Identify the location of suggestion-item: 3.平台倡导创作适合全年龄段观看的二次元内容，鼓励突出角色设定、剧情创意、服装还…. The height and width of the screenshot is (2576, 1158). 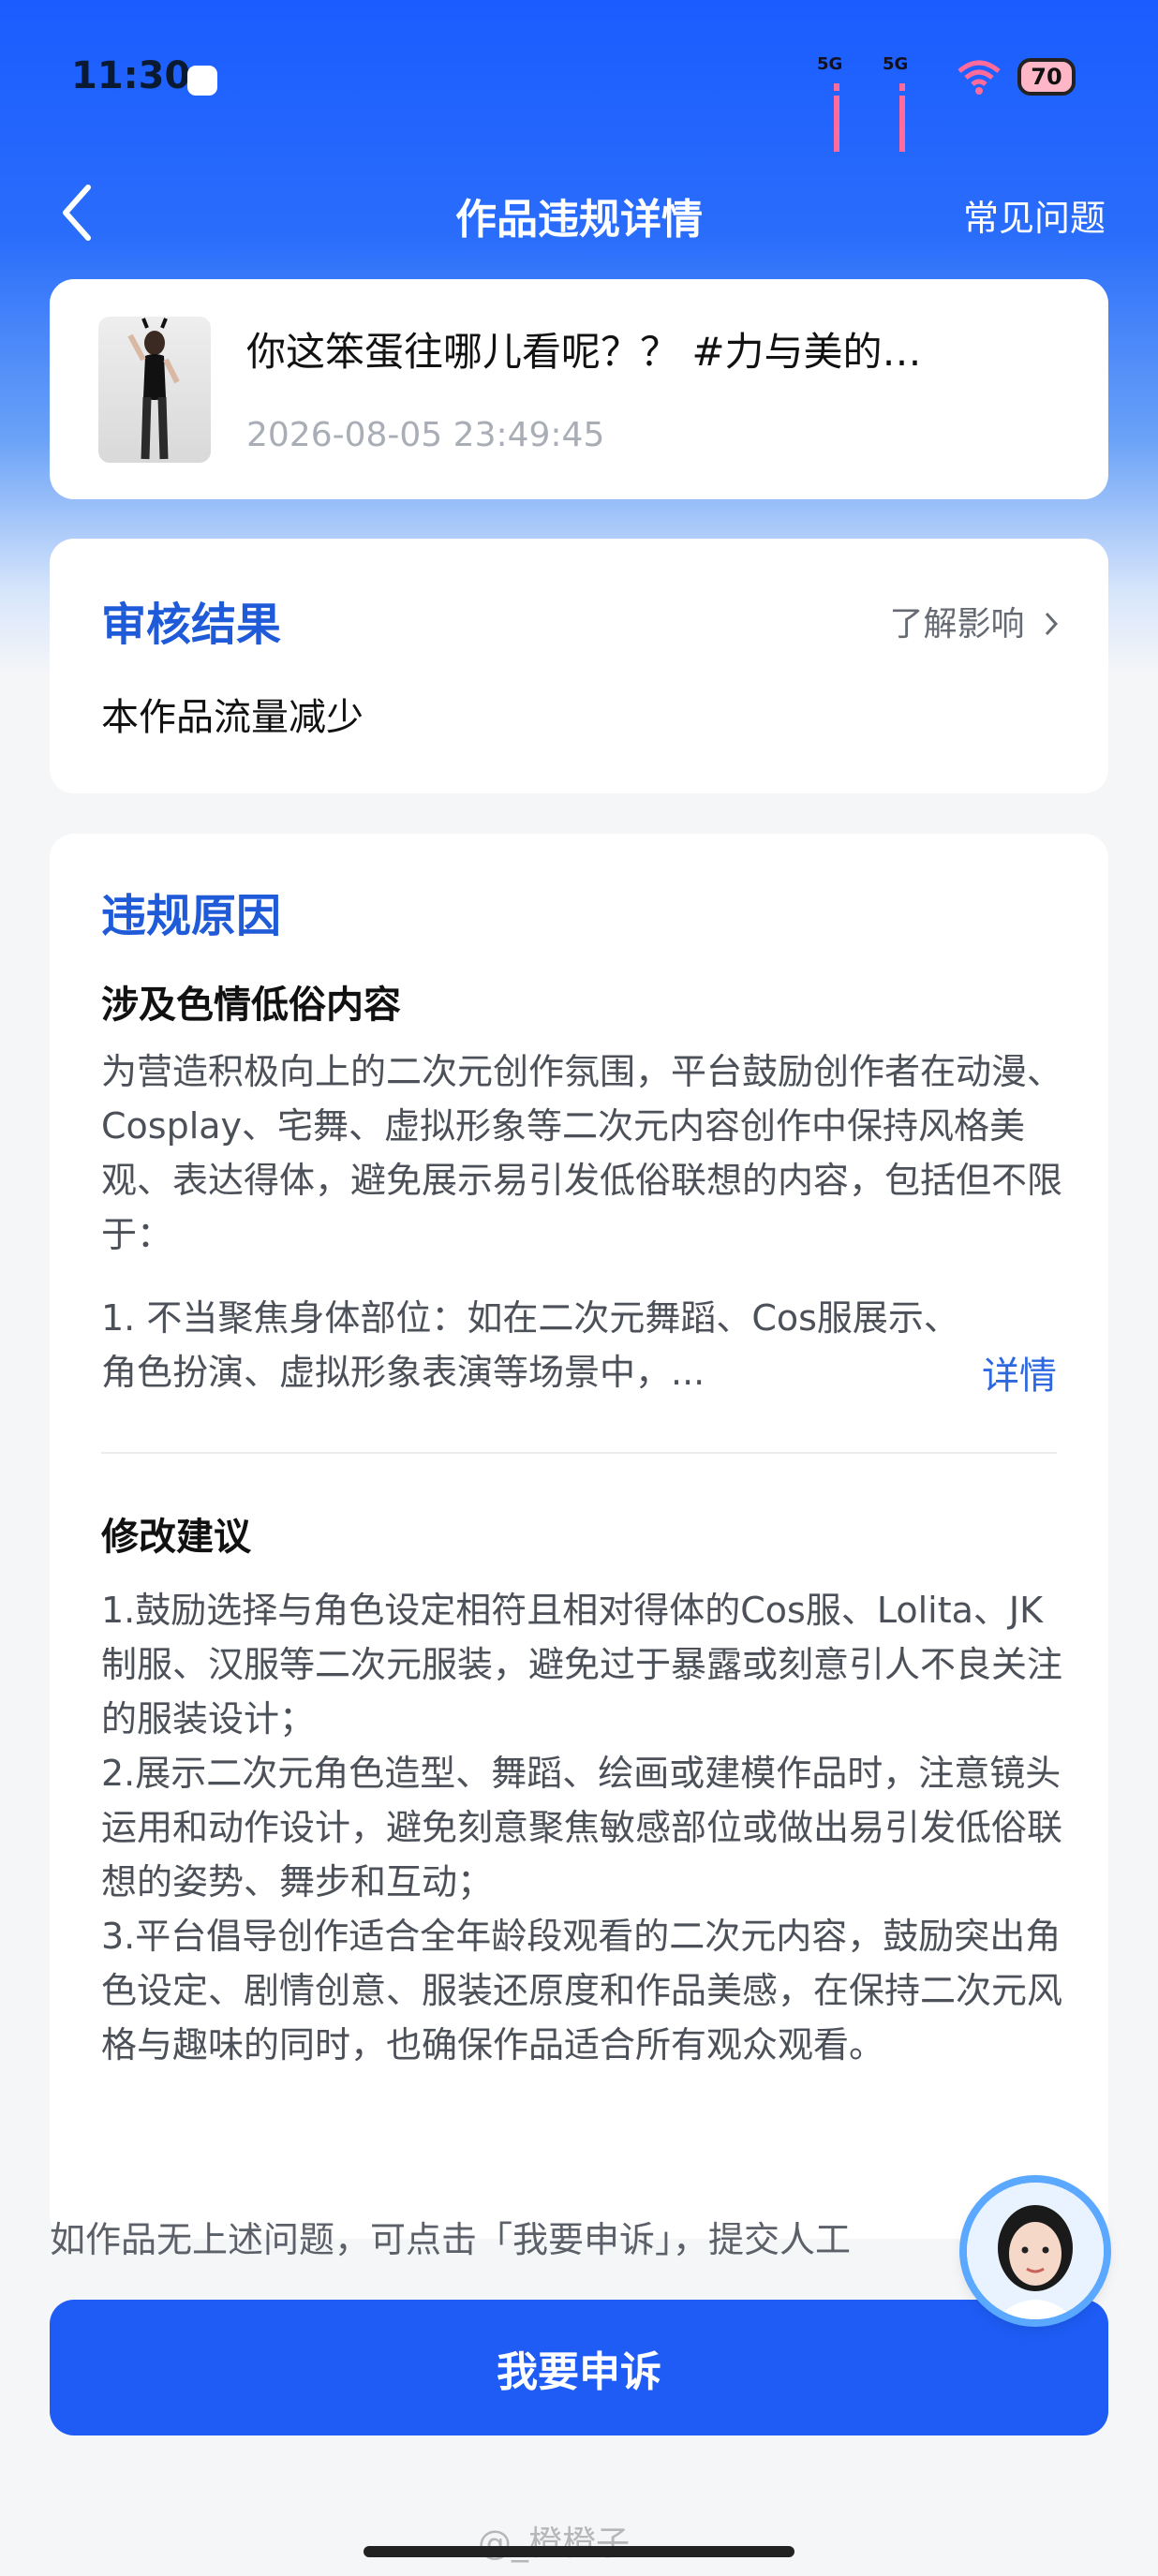
(582, 1991).